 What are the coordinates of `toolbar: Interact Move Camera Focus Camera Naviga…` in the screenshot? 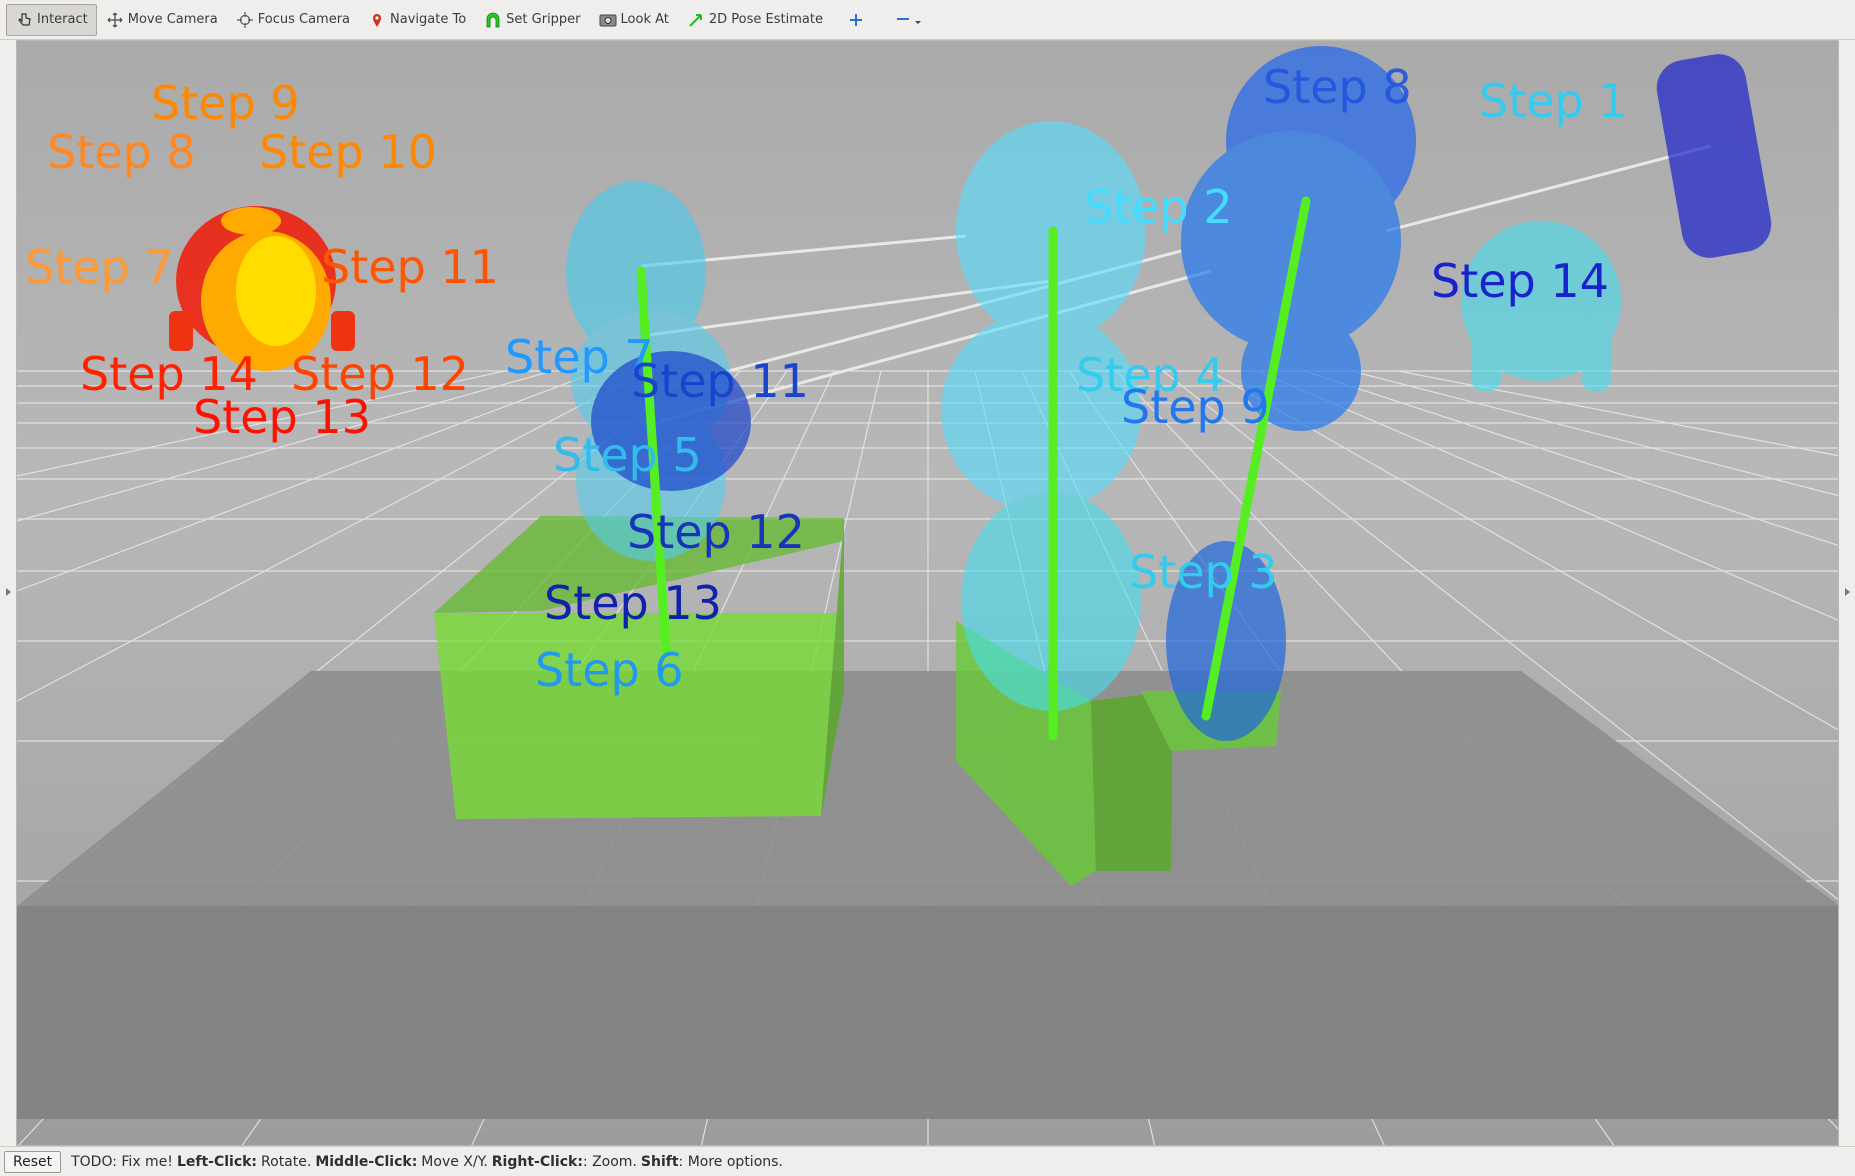 It's located at (927, 20).